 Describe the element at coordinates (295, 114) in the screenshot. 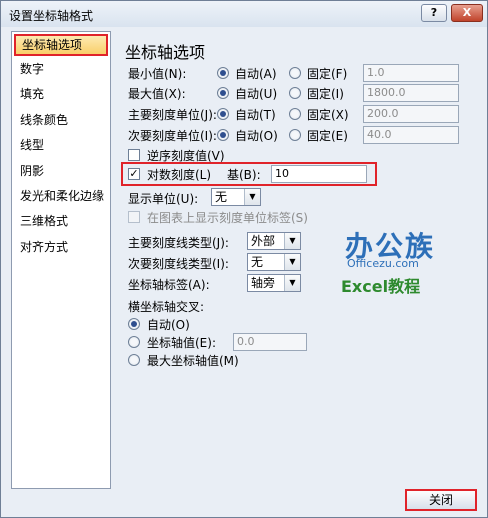

I see `major-fixed-radio` at that location.